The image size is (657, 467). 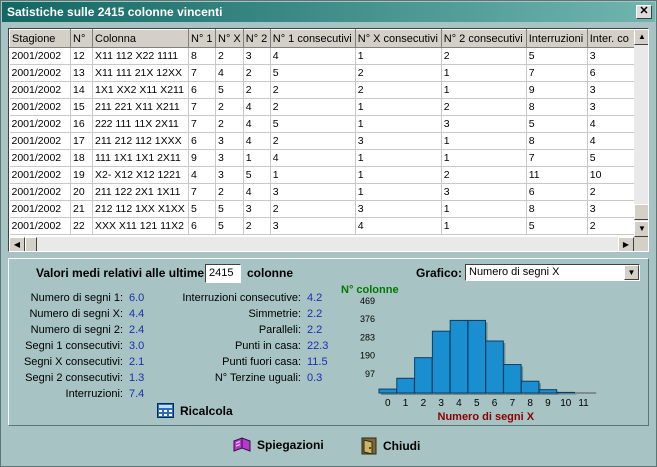 I want to click on x-tick-label: 7, so click(x=513, y=403).